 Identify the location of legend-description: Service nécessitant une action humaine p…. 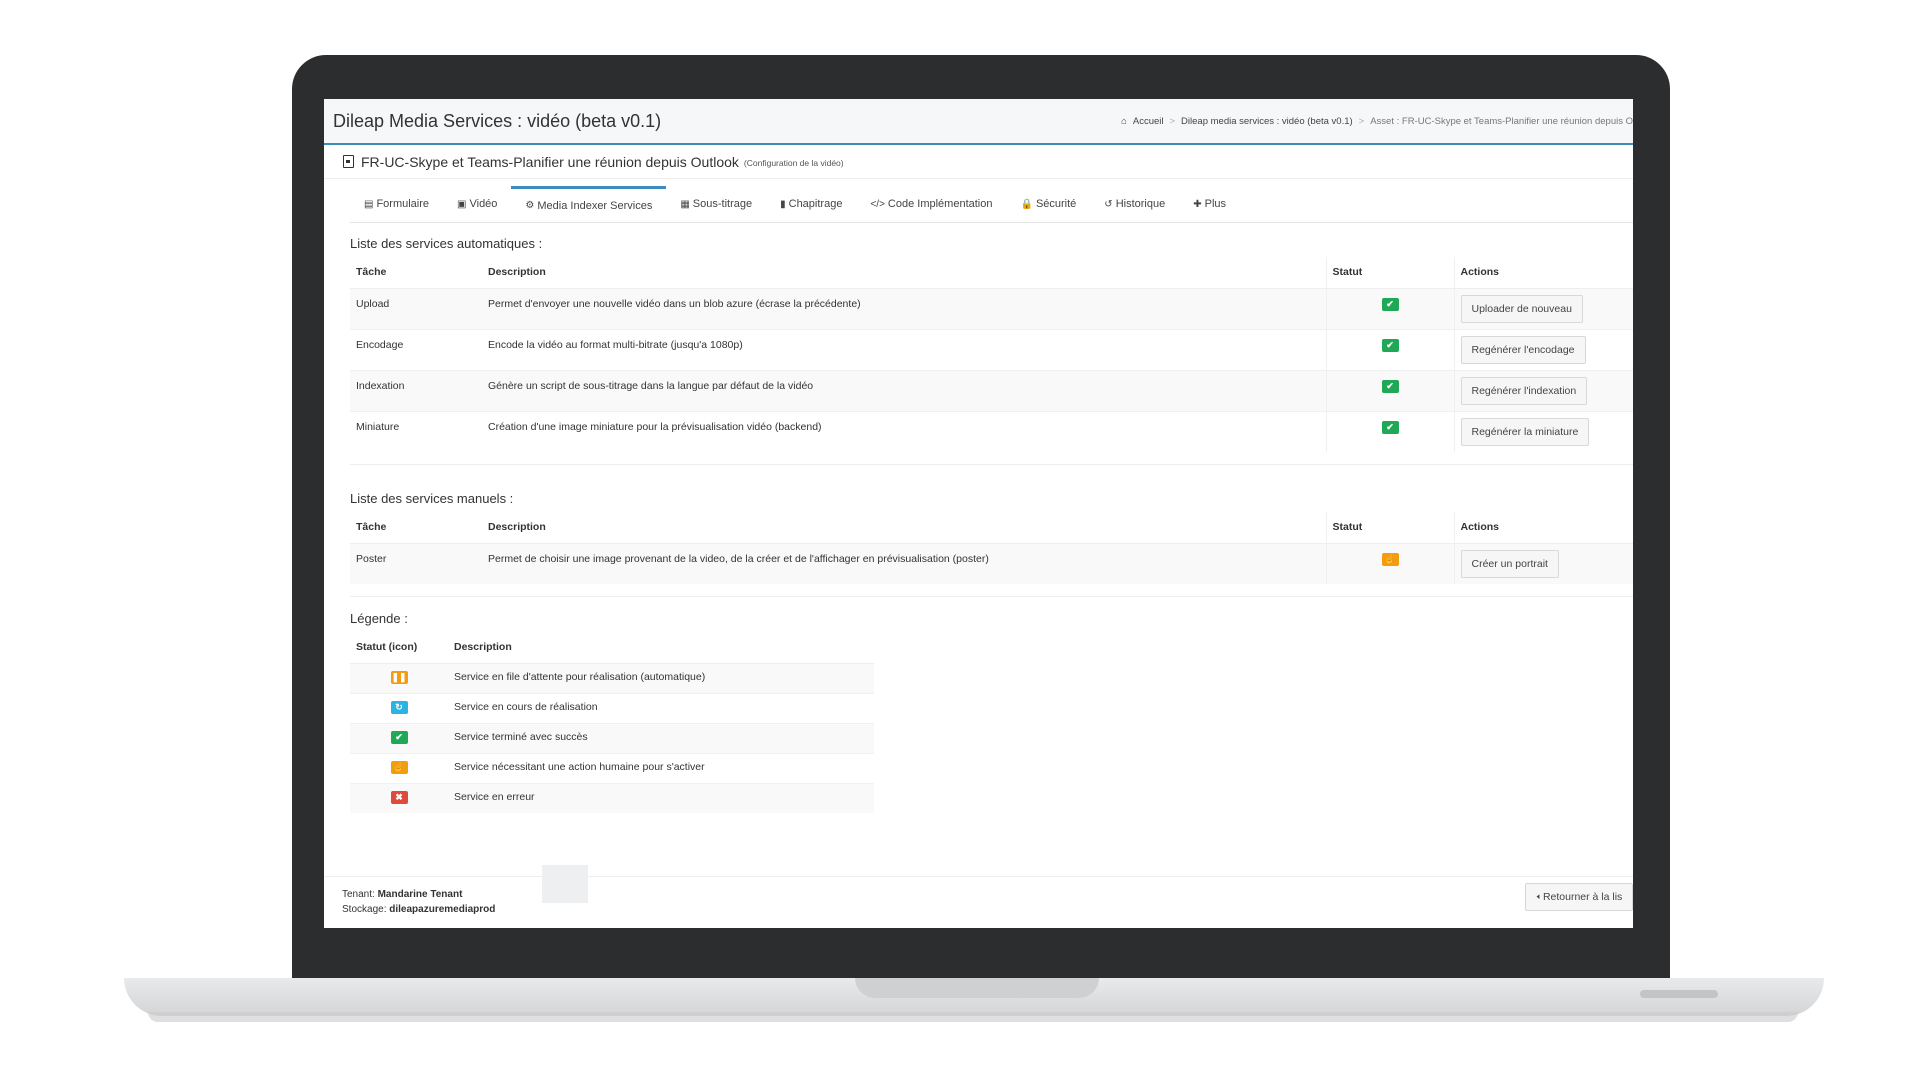
(661, 767).